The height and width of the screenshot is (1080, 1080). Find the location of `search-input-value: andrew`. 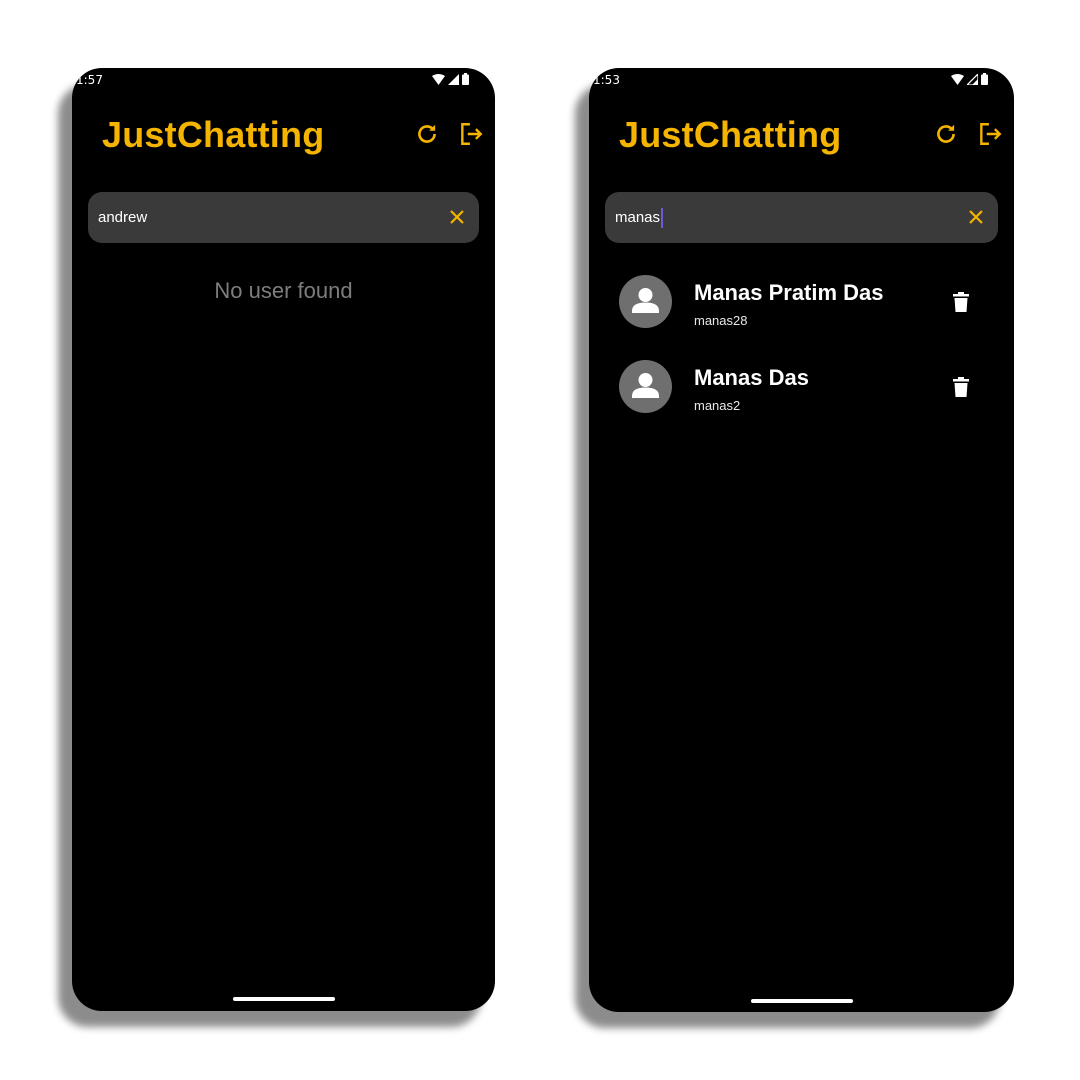

search-input-value: andrew is located at coordinates (123, 217).